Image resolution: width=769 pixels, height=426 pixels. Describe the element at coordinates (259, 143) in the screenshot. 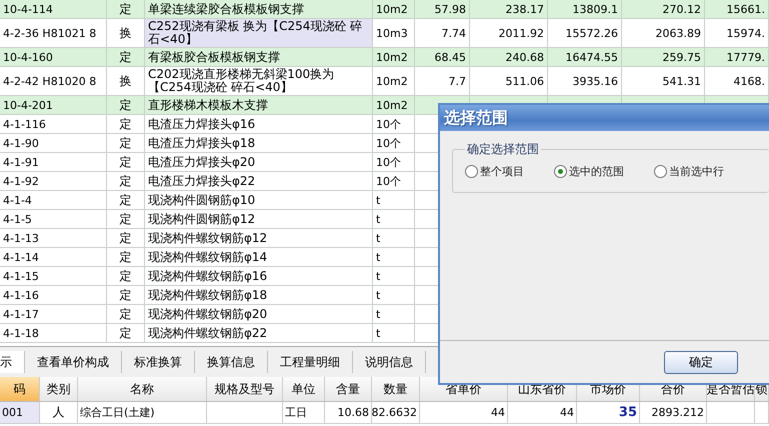

I see `name-cell: 电渣压力焊接头φ18` at that location.